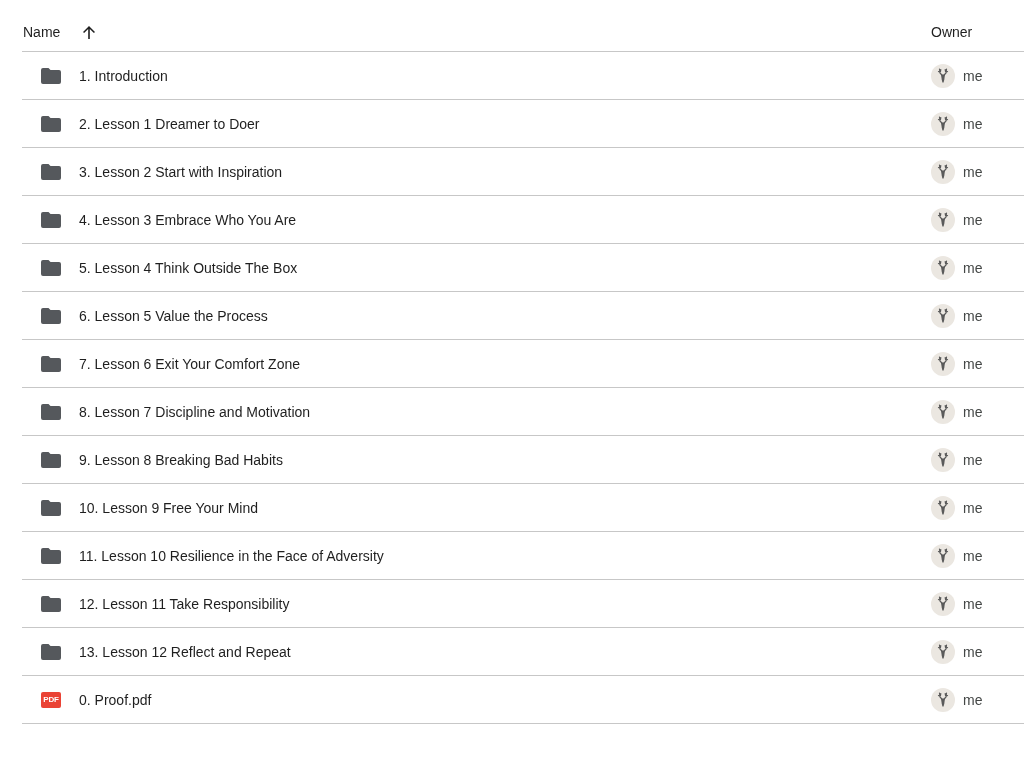 Image resolution: width=1024 pixels, height=768 pixels. Describe the element at coordinates (181, 171) in the screenshot. I see `file-name: 3. Lesson 2 Start with Inspiration` at that location.